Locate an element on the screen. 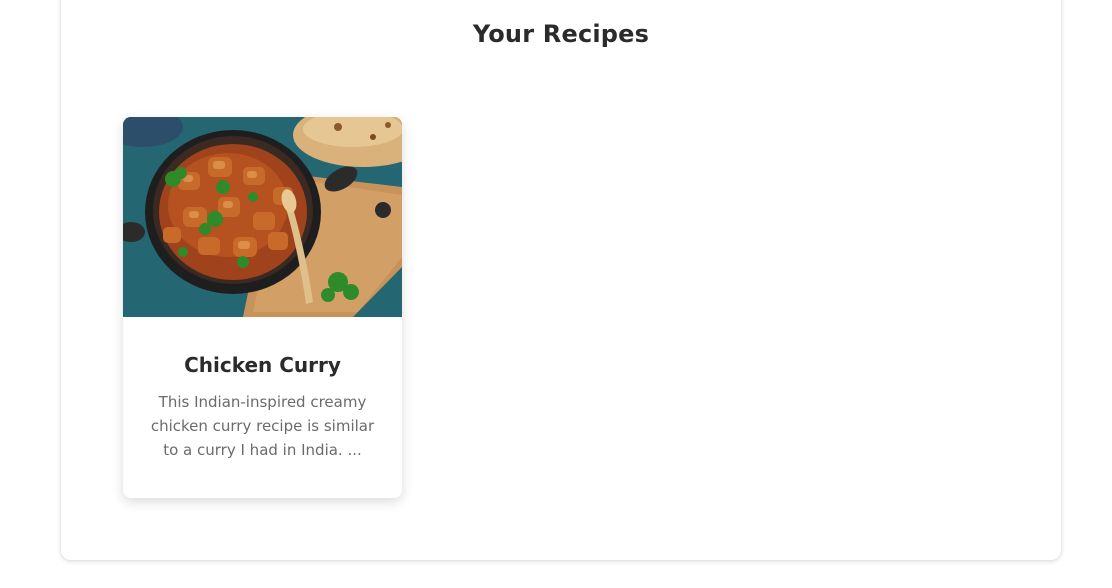  recipe-title: Chicken Curry is located at coordinates (262, 365).